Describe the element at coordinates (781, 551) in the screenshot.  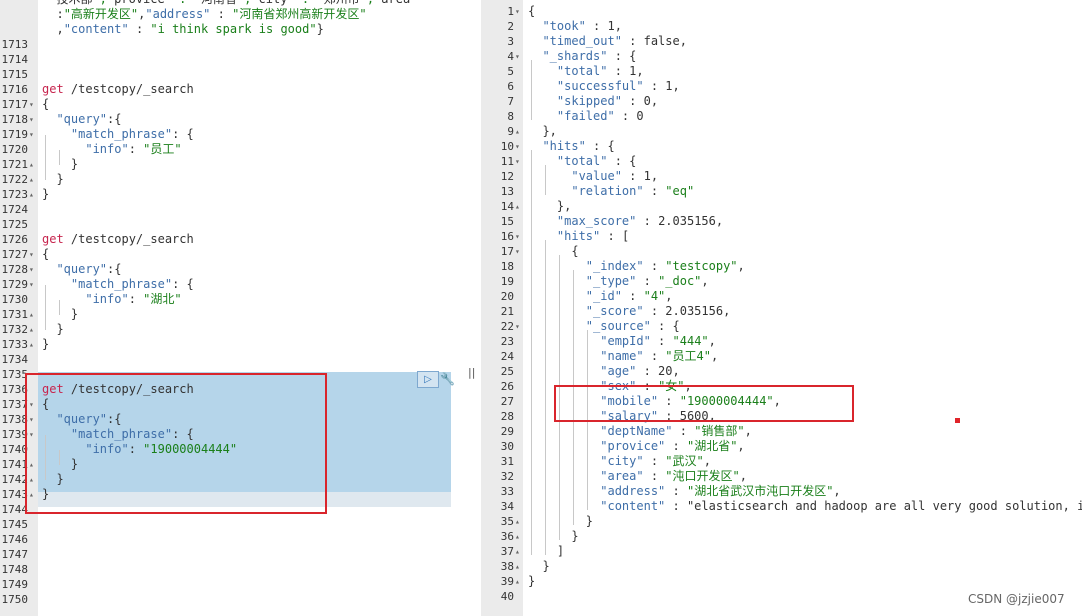
I see `code-line: 37 ▴ ]` at that location.